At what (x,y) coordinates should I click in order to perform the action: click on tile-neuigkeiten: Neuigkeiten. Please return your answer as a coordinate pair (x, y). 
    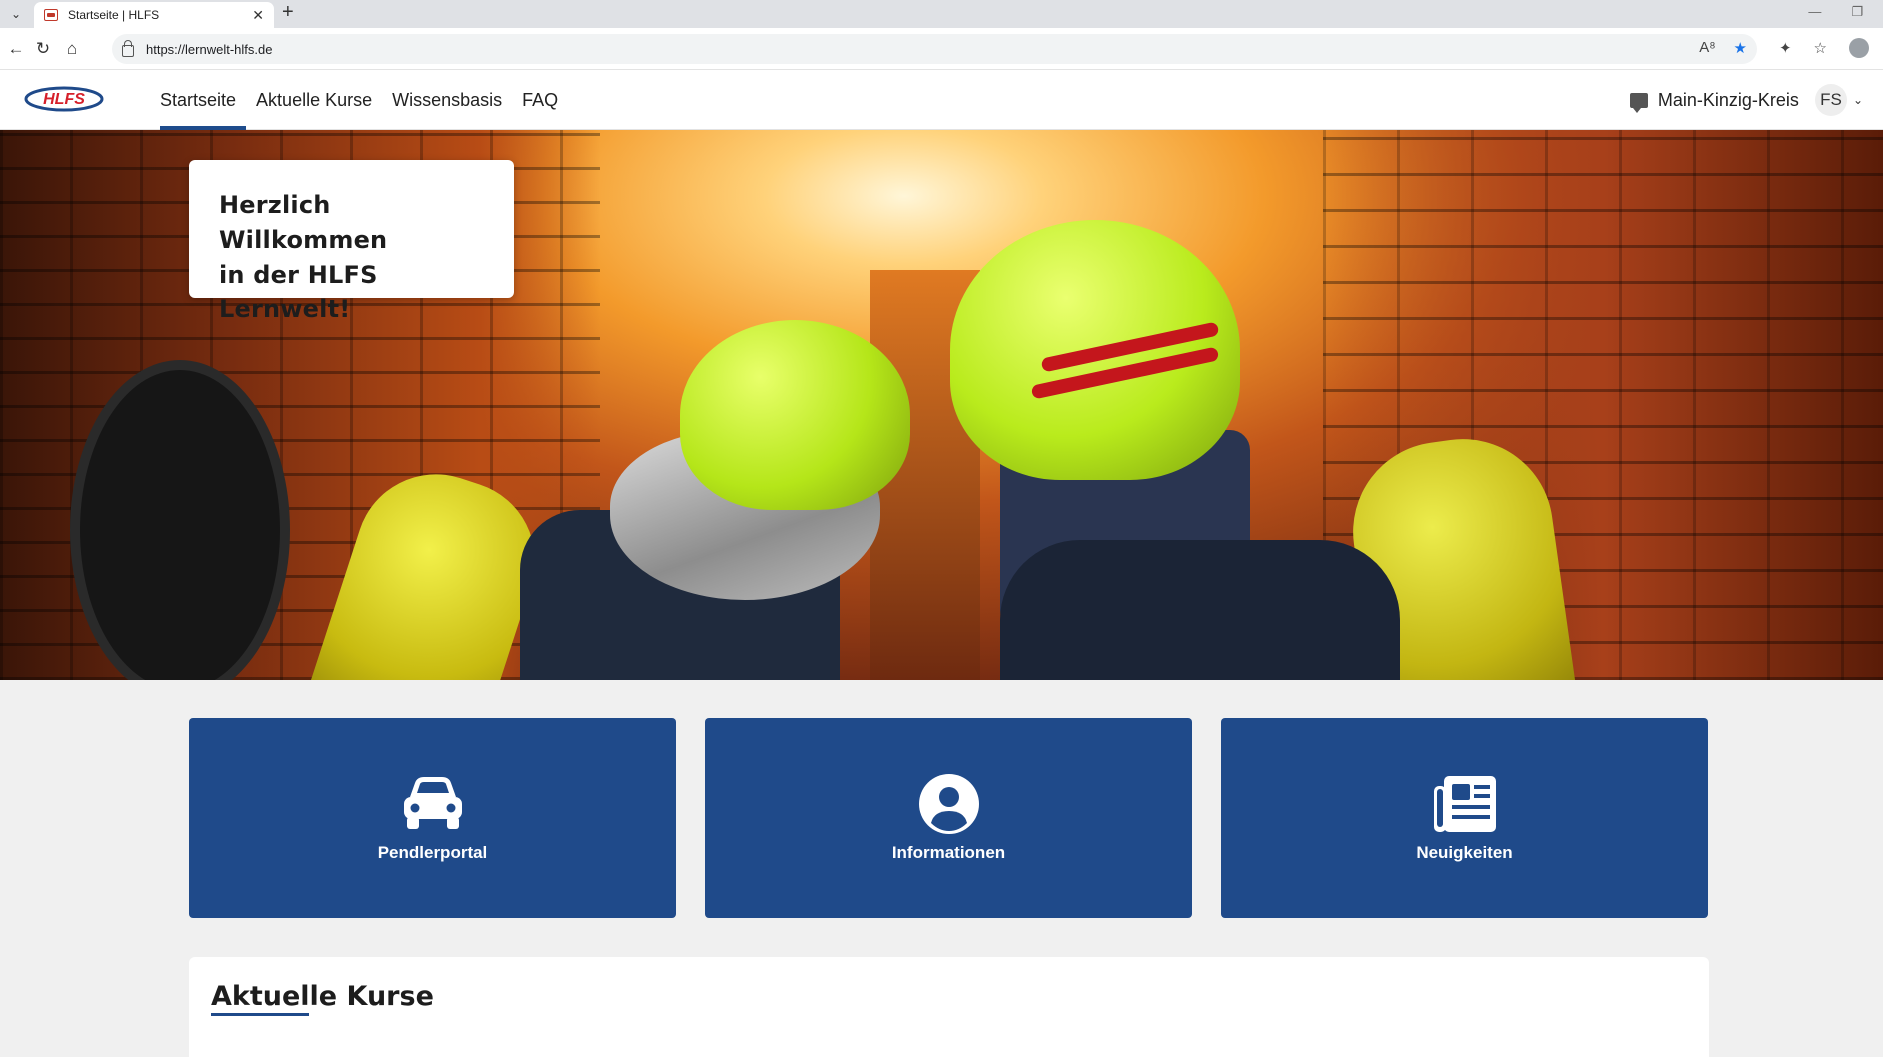
    Looking at the image, I should click on (1464, 818).